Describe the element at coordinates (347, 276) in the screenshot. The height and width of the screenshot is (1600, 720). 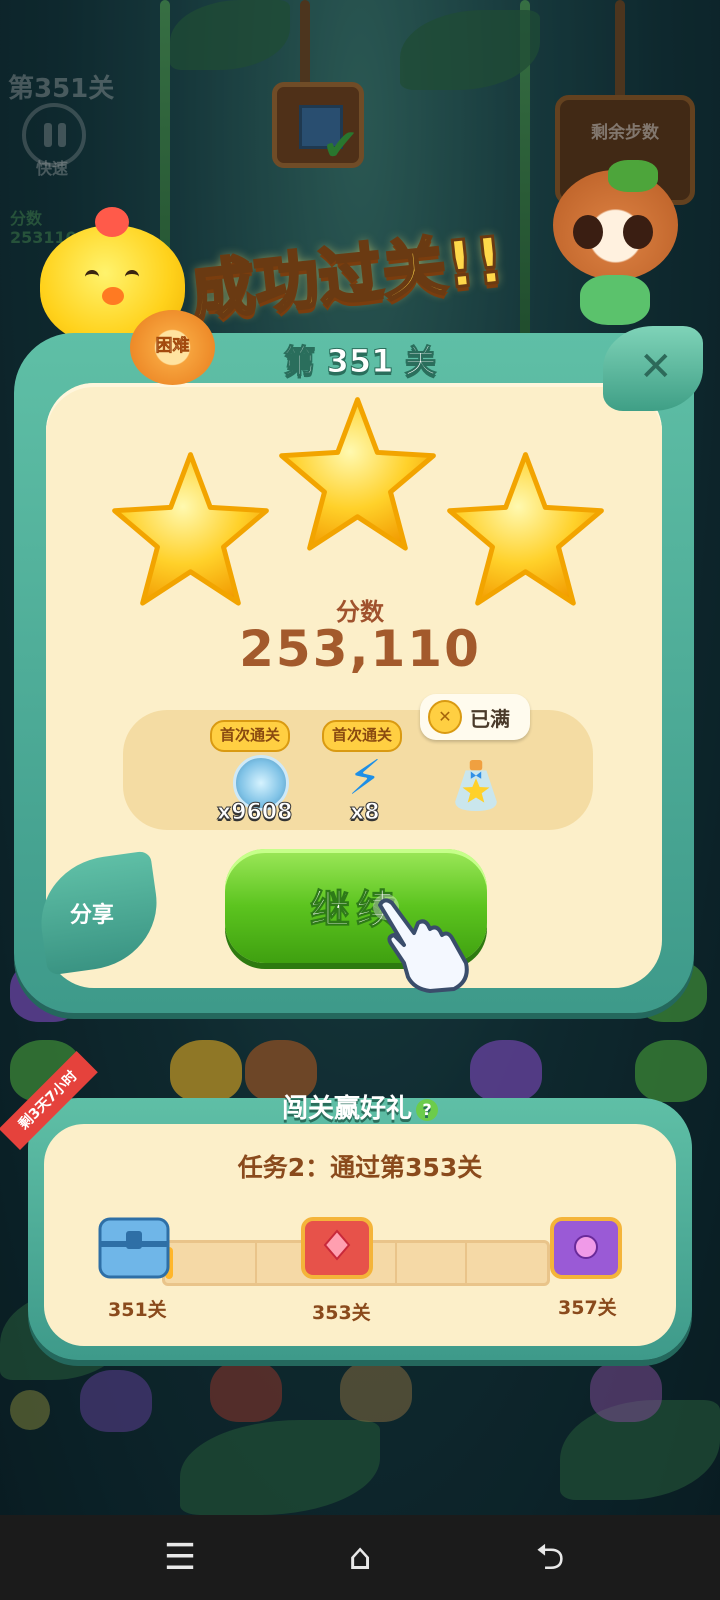
I see `level-complete-text: 成功过关!!` at that location.